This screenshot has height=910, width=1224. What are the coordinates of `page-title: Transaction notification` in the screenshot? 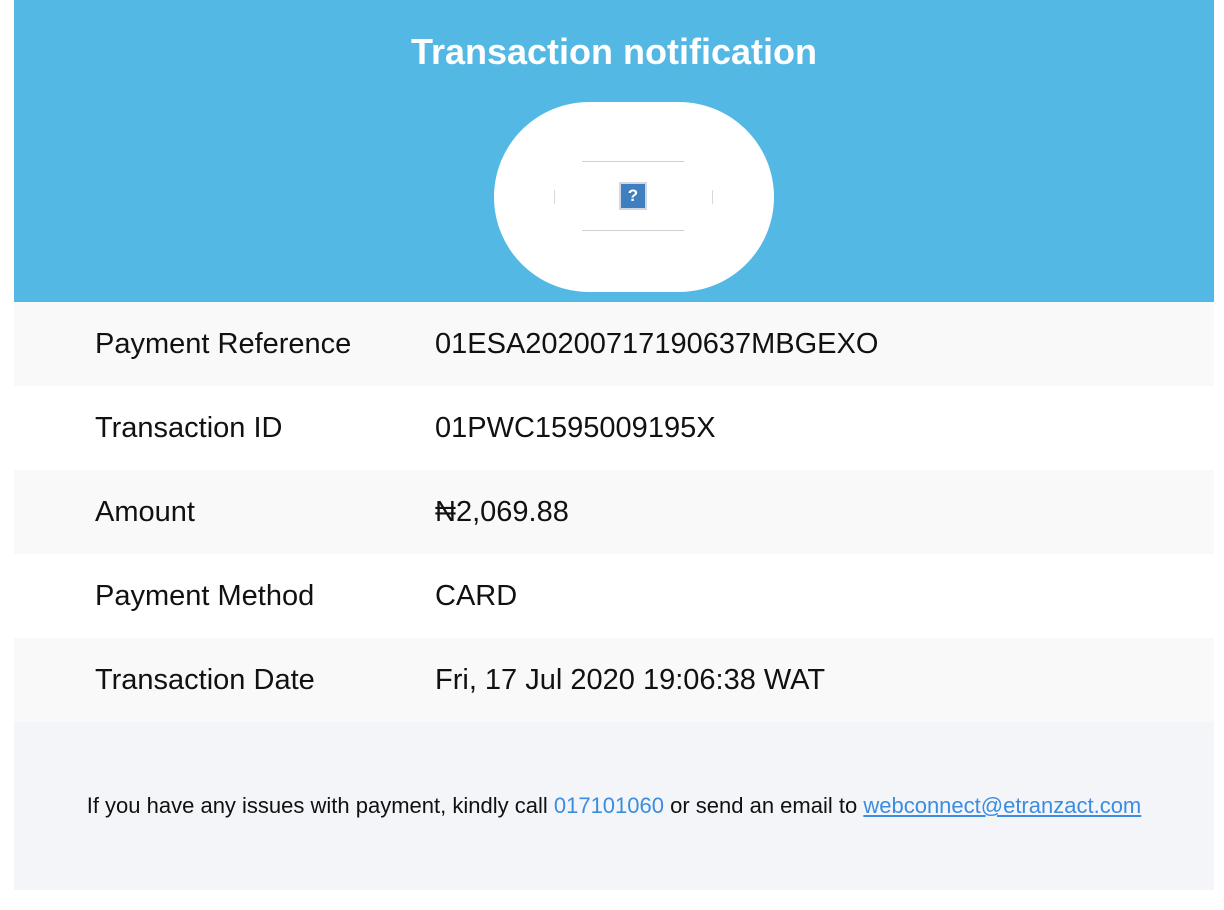 It's located at (614, 51).